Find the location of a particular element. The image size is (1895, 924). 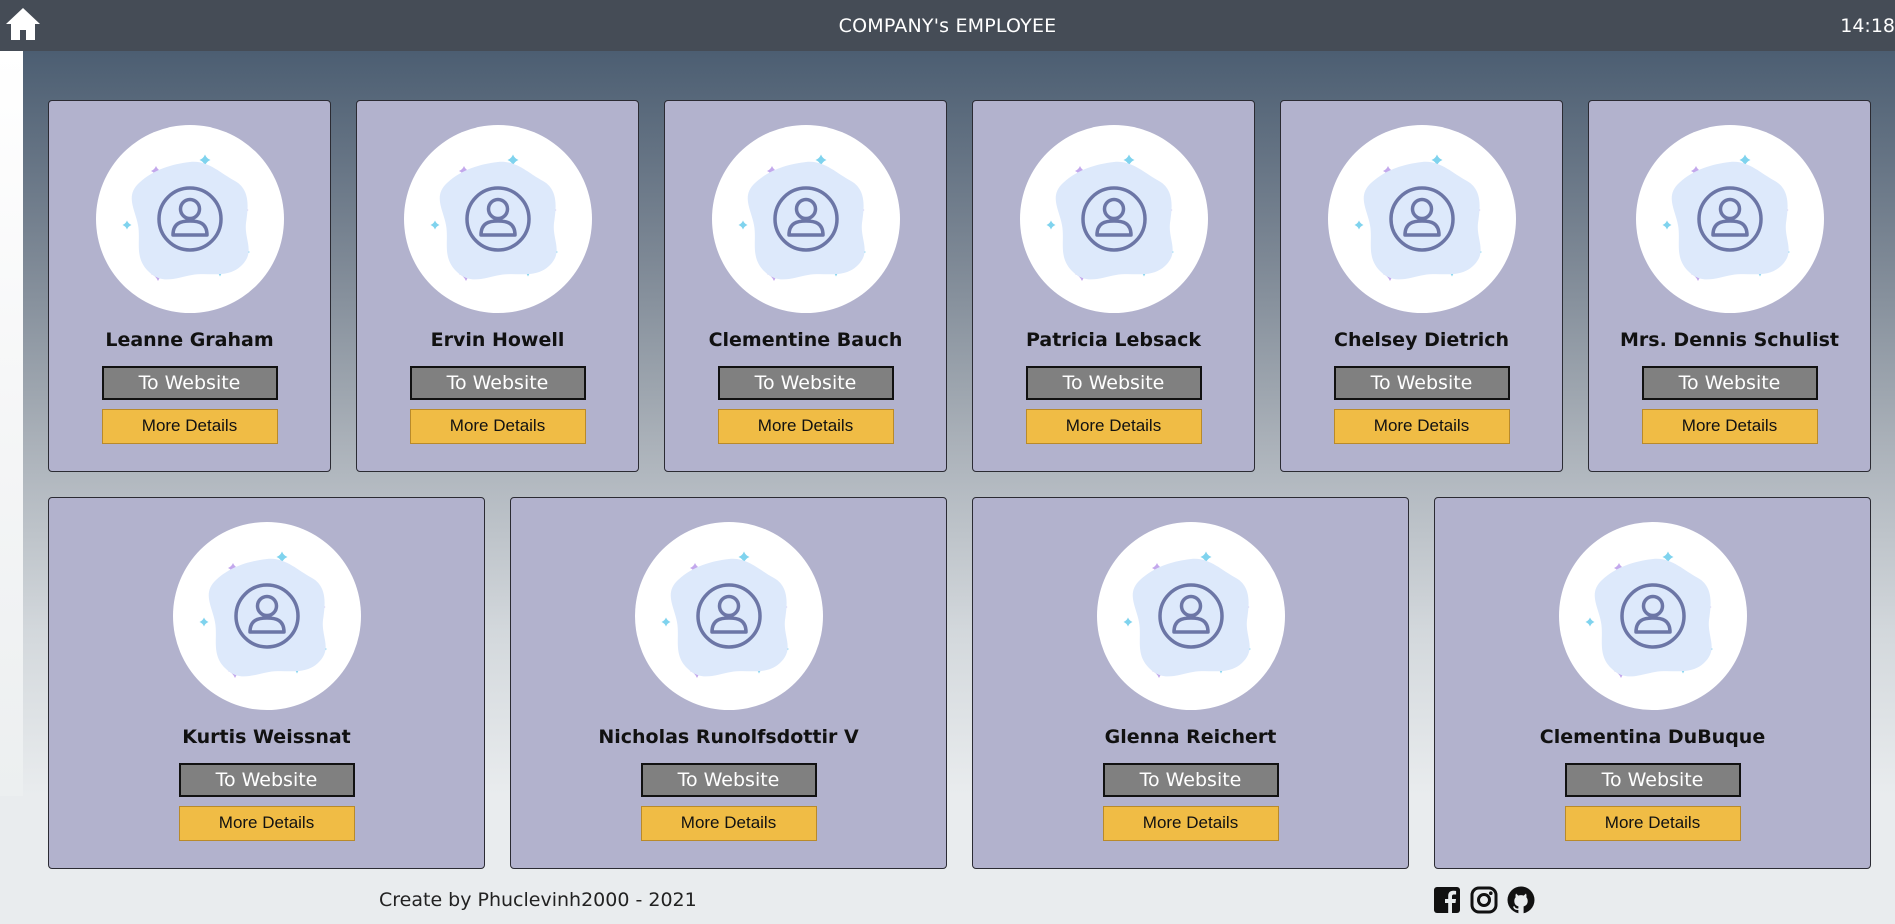

employee-name: Ervin Howell is located at coordinates (497, 340).